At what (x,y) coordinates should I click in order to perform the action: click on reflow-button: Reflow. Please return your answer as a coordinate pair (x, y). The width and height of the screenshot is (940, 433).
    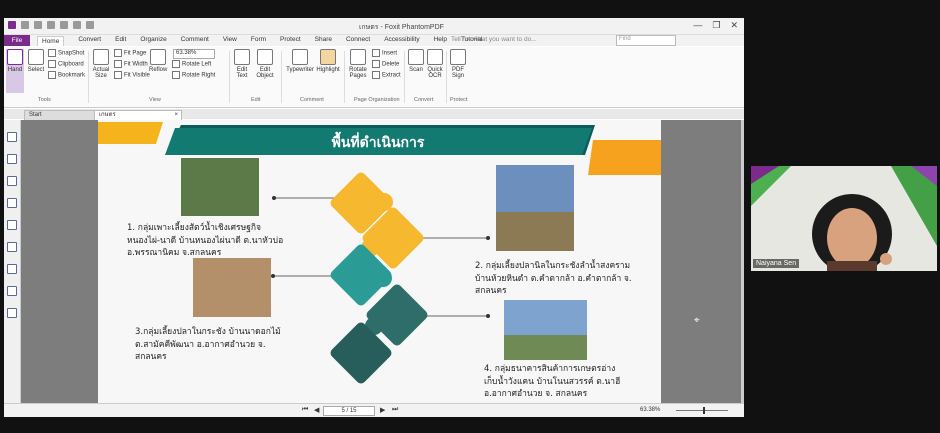
    Looking at the image, I should click on (158, 61).